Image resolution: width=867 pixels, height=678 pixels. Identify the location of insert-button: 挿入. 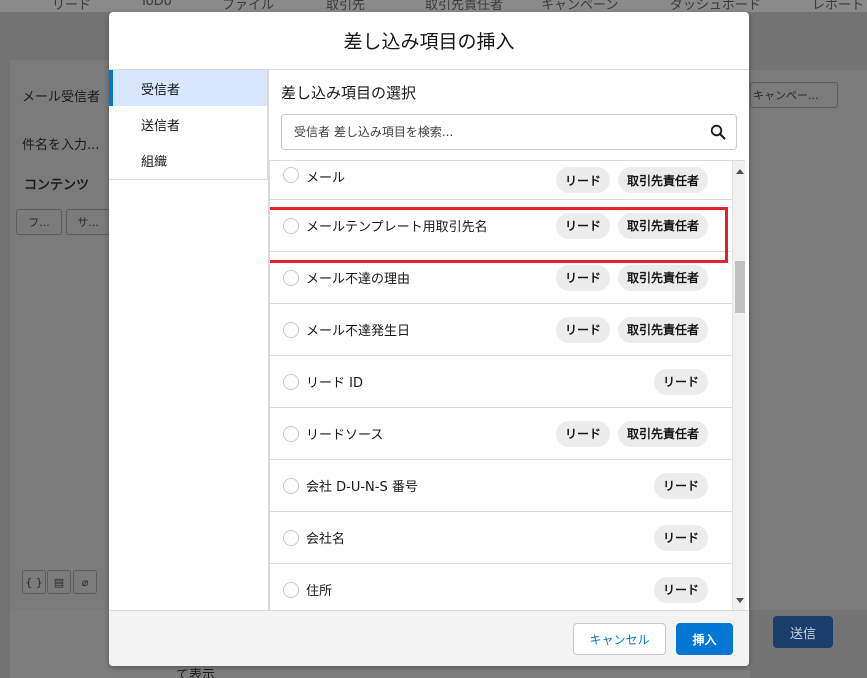
(704, 639).